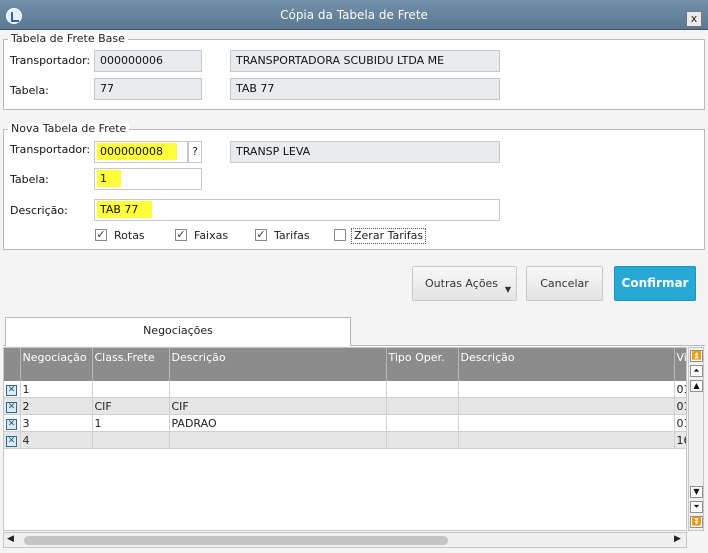 This screenshot has width=708, height=553. Describe the element at coordinates (29, 90) in the screenshot. I see `base-tabela-label: Tabela:` at that location.